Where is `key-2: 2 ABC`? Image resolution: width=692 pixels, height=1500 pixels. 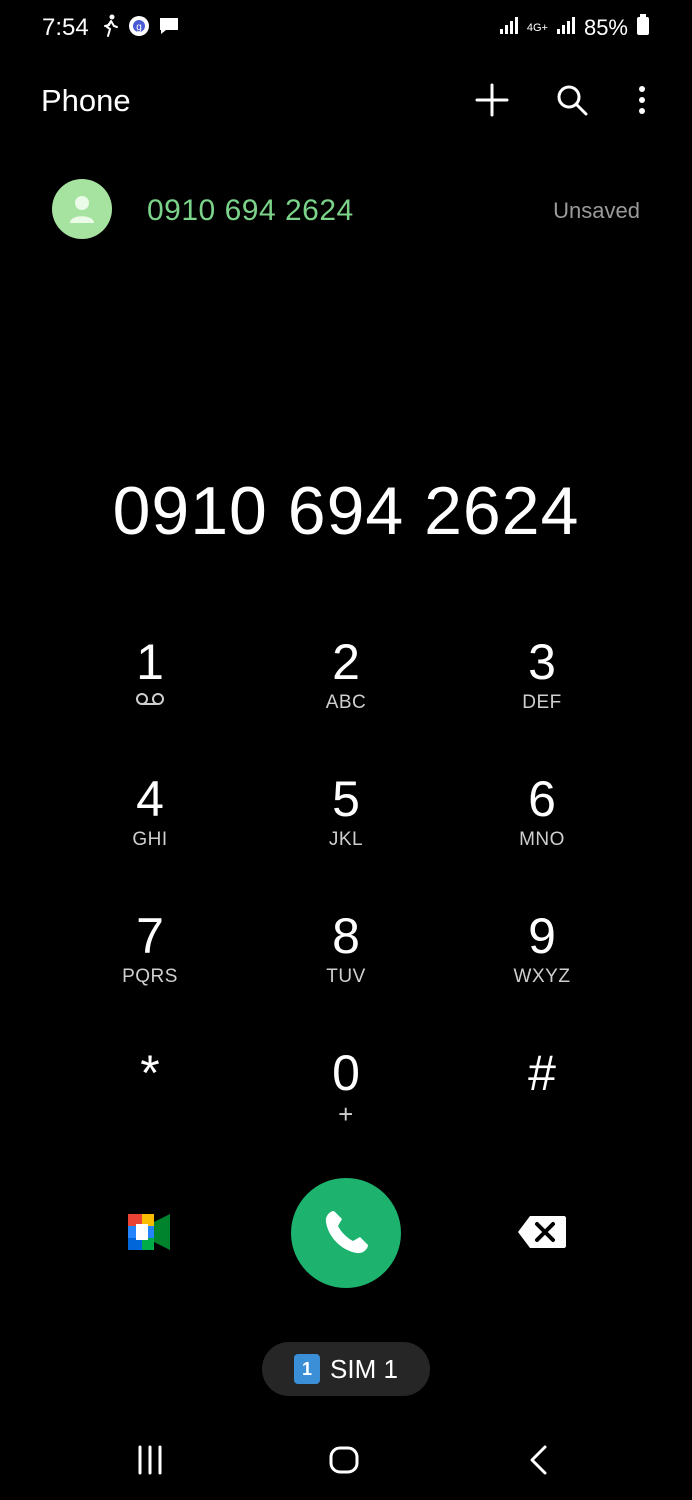 key-2: 2 ABC is located at coordinates (346, 696).